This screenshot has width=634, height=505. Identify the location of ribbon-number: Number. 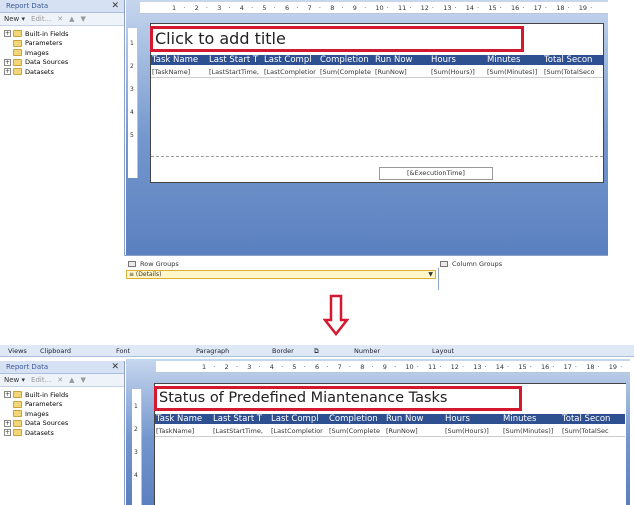
(367, 351).